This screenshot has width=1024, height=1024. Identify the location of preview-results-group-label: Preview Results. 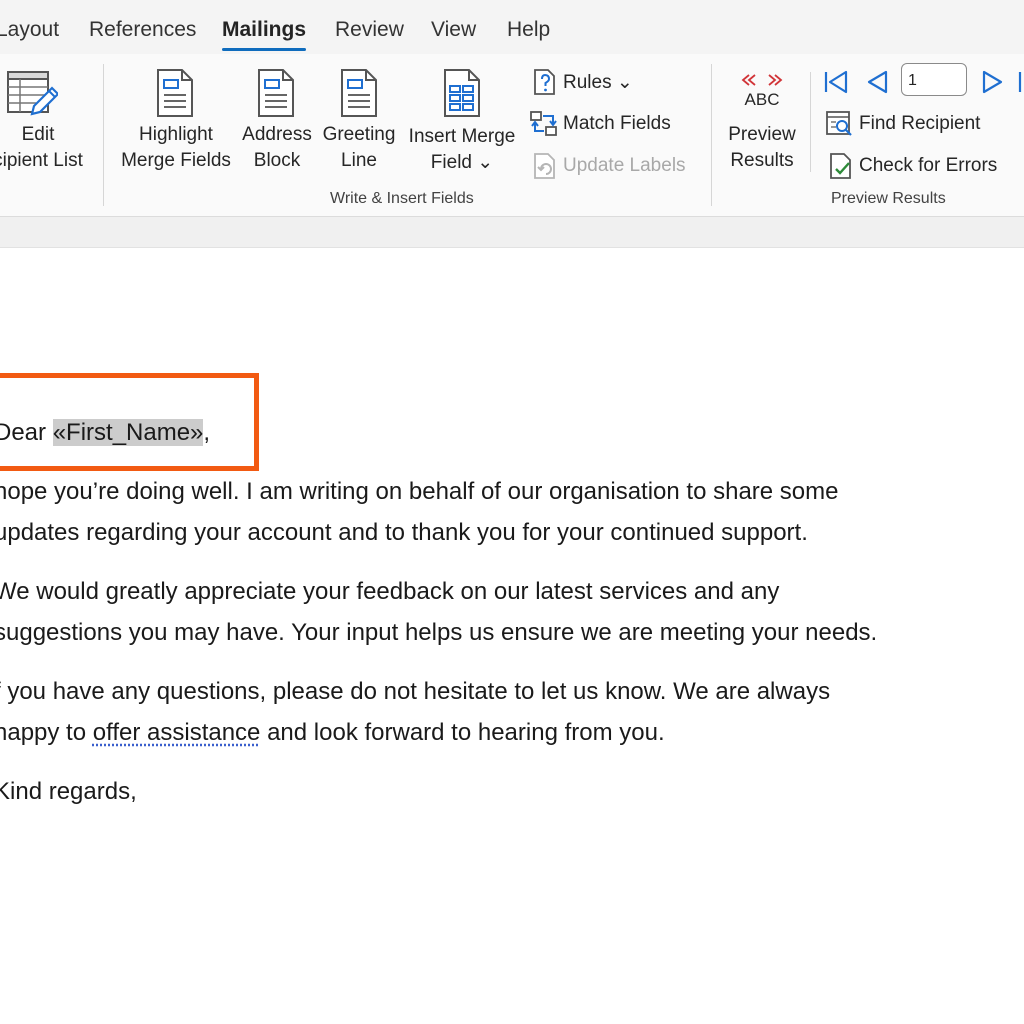
(888, 198).